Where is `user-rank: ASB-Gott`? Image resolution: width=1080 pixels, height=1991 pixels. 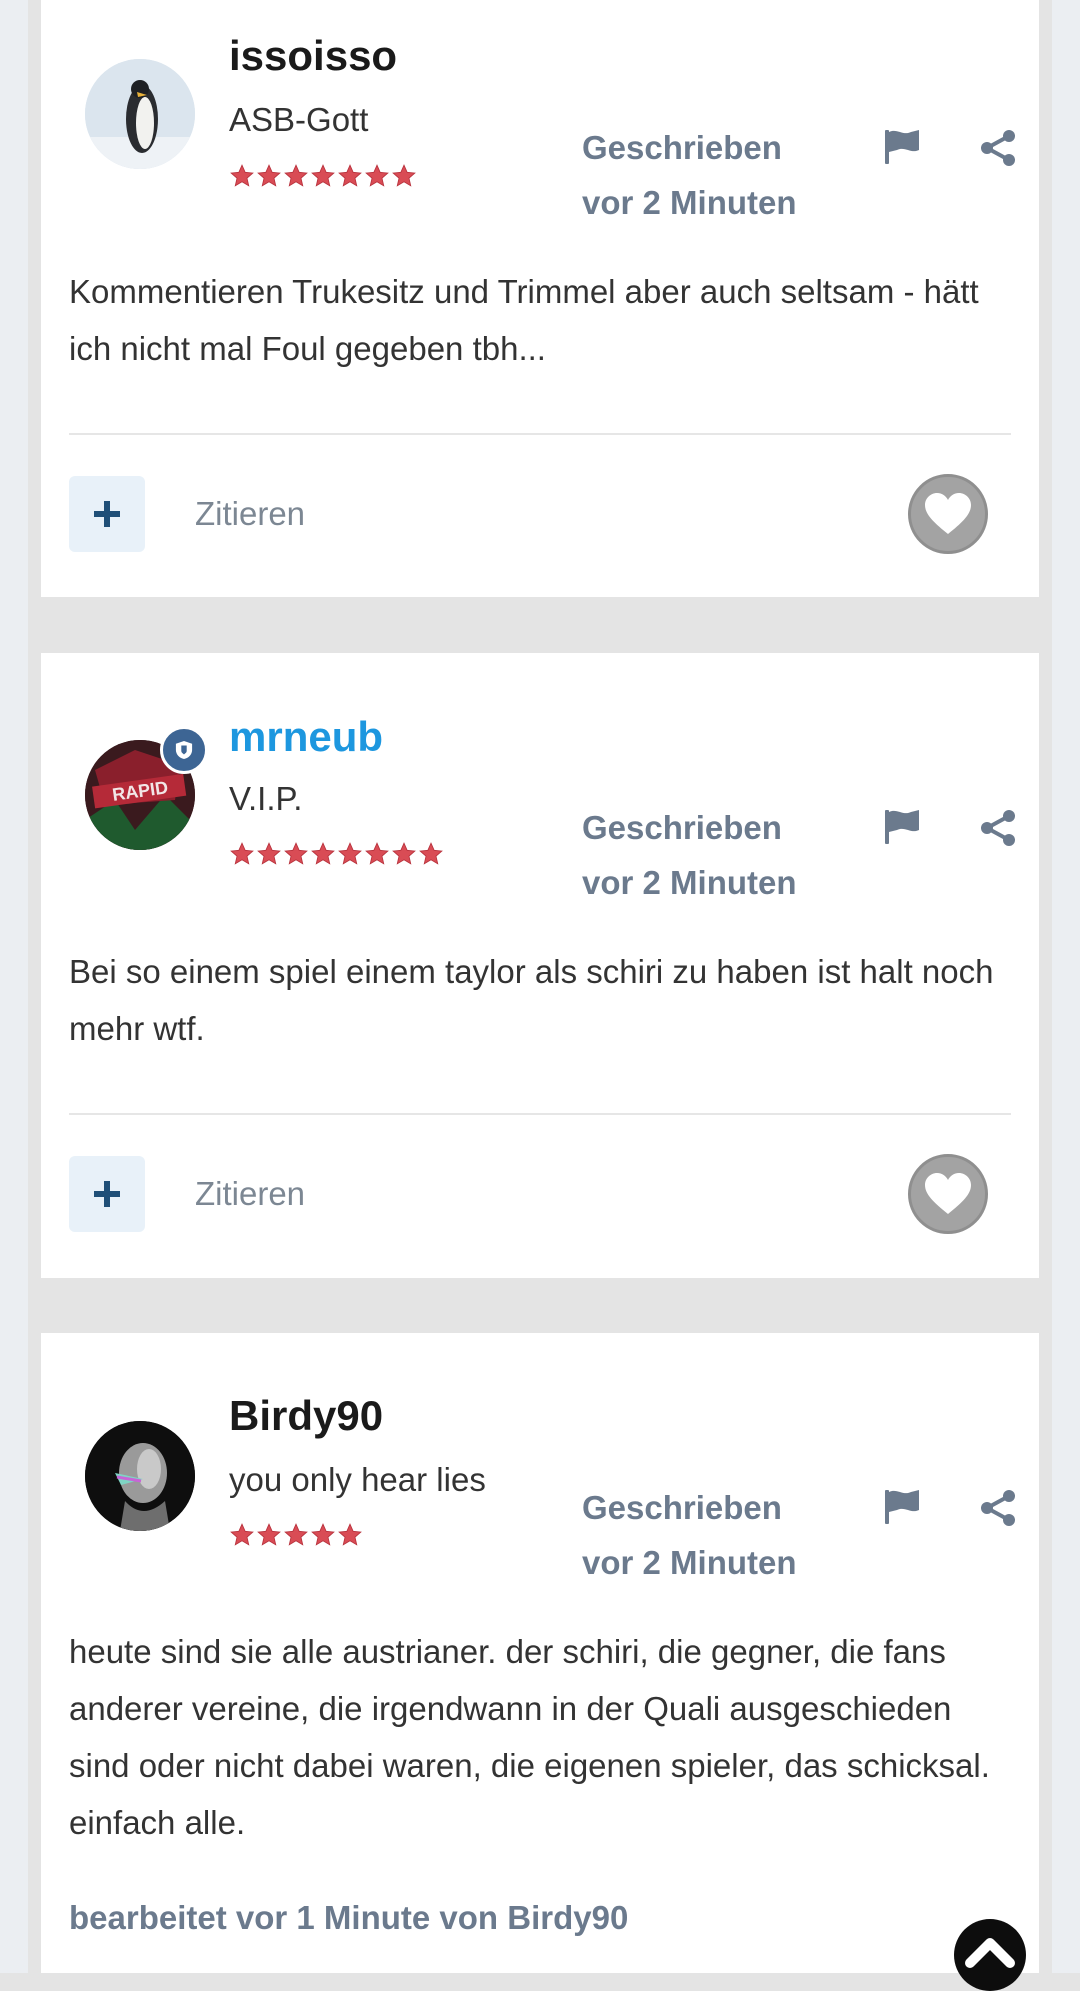
user-rank: ASB-Gott is located at coordinates (299, 119).